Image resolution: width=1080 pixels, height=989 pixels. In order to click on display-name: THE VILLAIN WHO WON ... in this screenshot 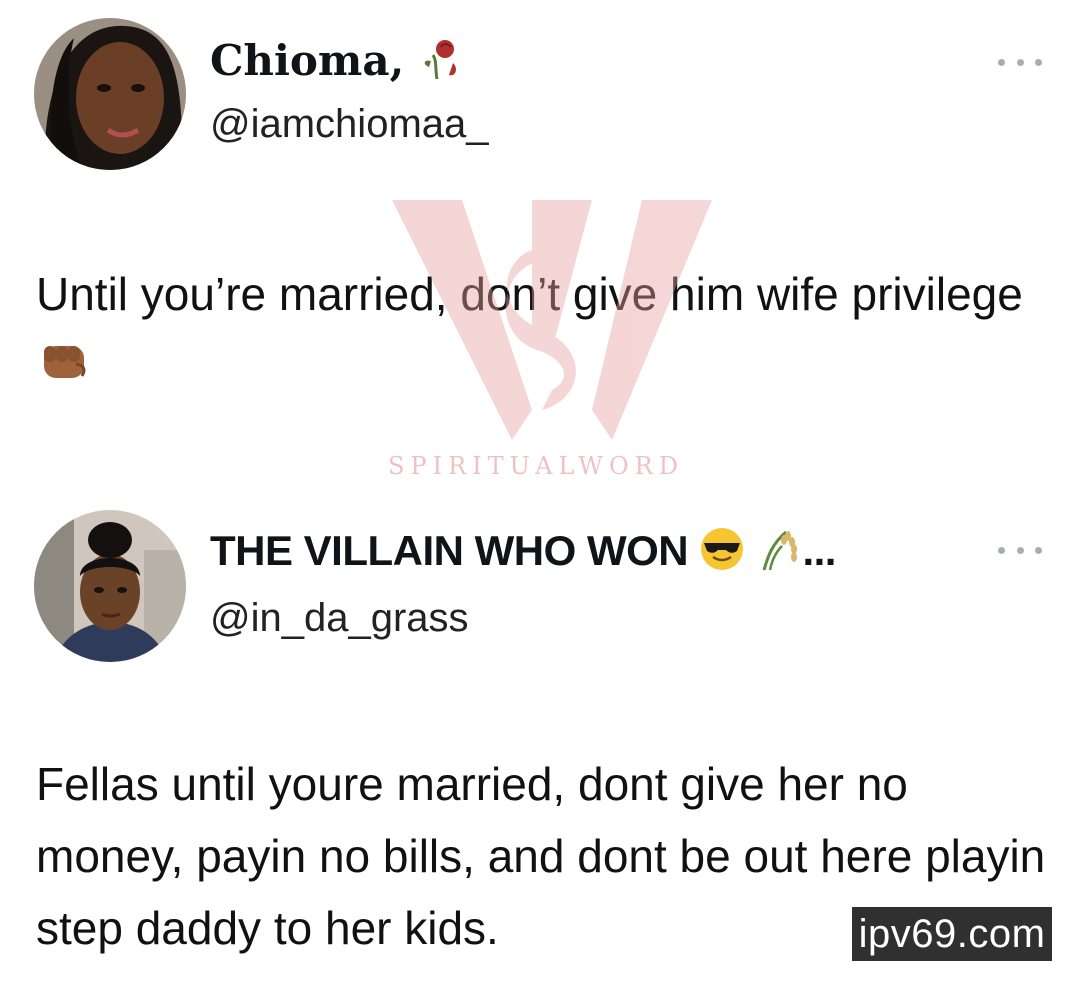, I will do `click(523, 554)`.